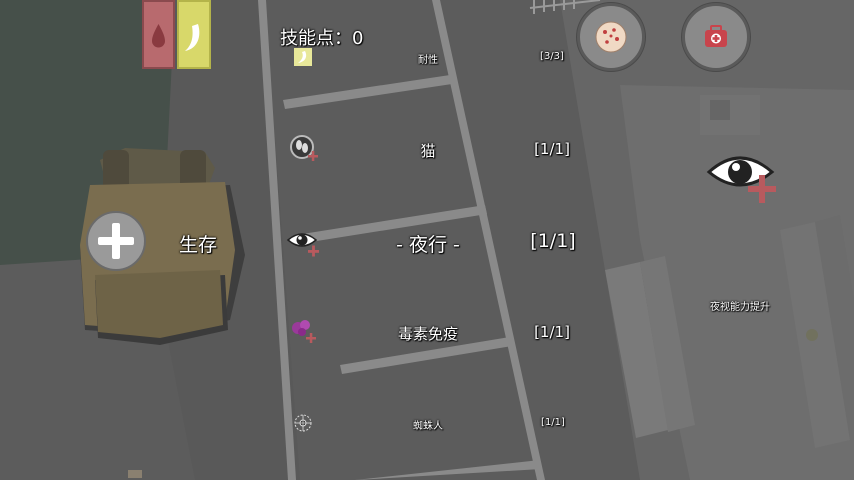 The height and width of the screenshot is (480, 854). I want to click on skill-name: 蜘蛛人, so click(428, 426).